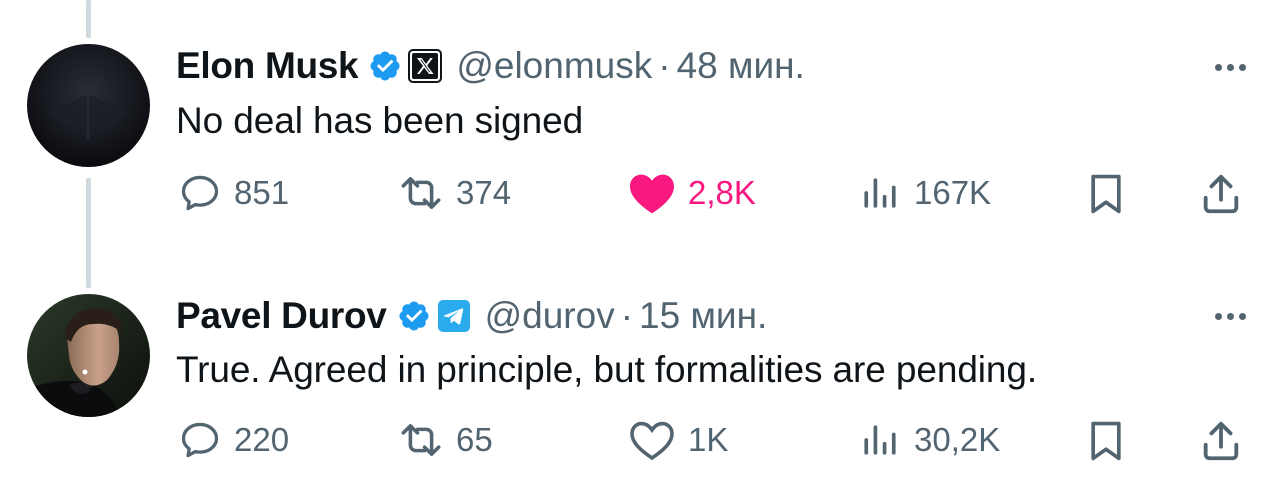 This screenshot has width=1280, height=502. What do you see at coordinates (957, 439) in the screenshot?
I see `view-count: 30,2K` at bounding box center [957, 439].